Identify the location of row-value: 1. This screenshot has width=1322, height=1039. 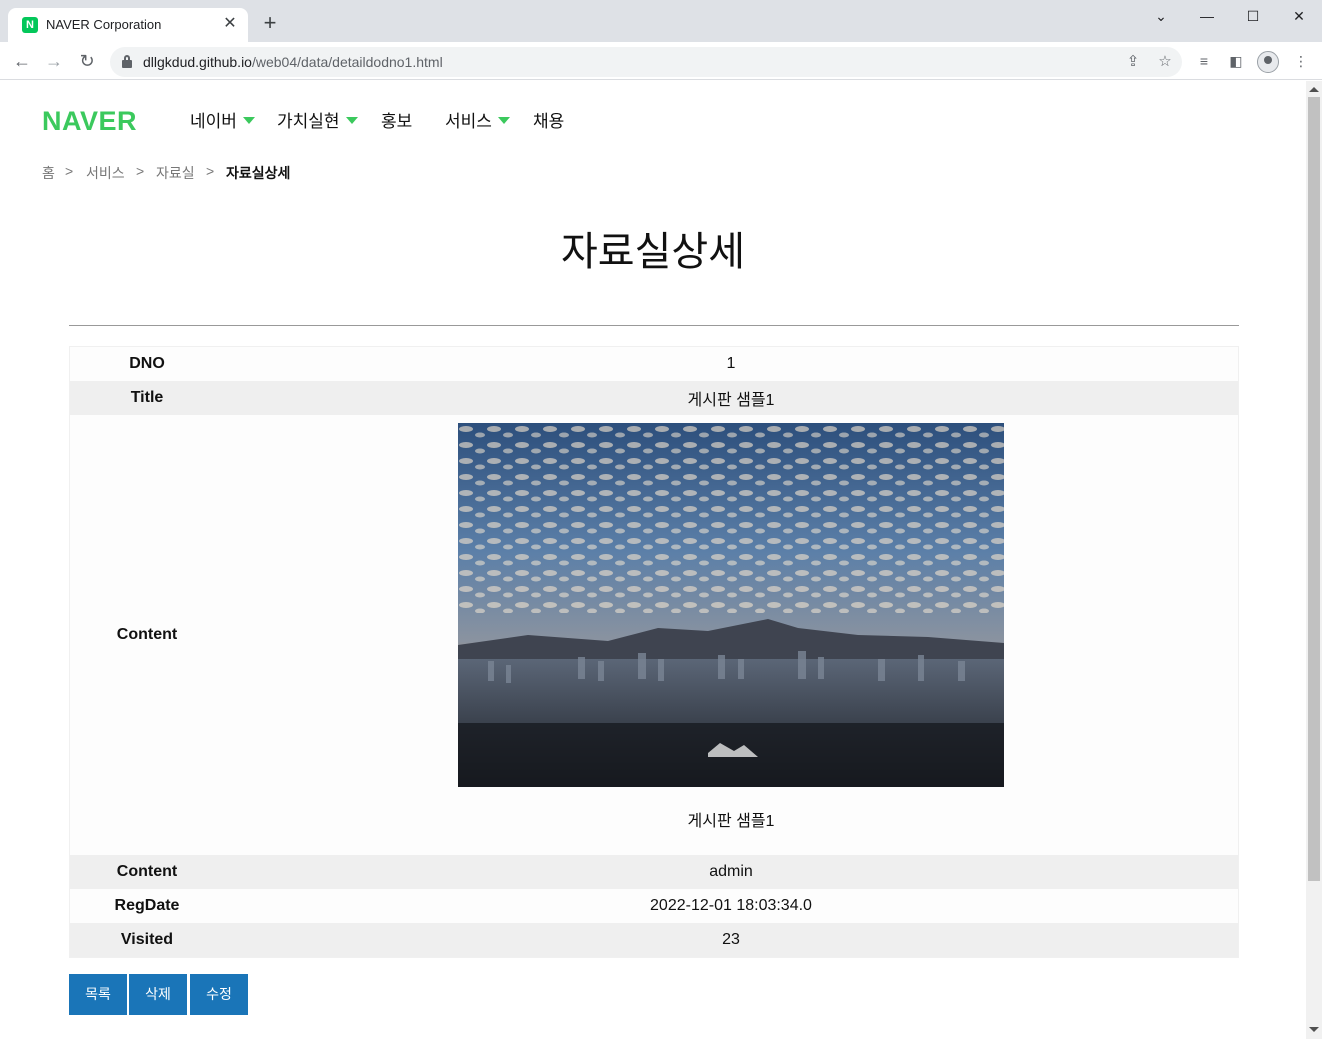
(731, 363).